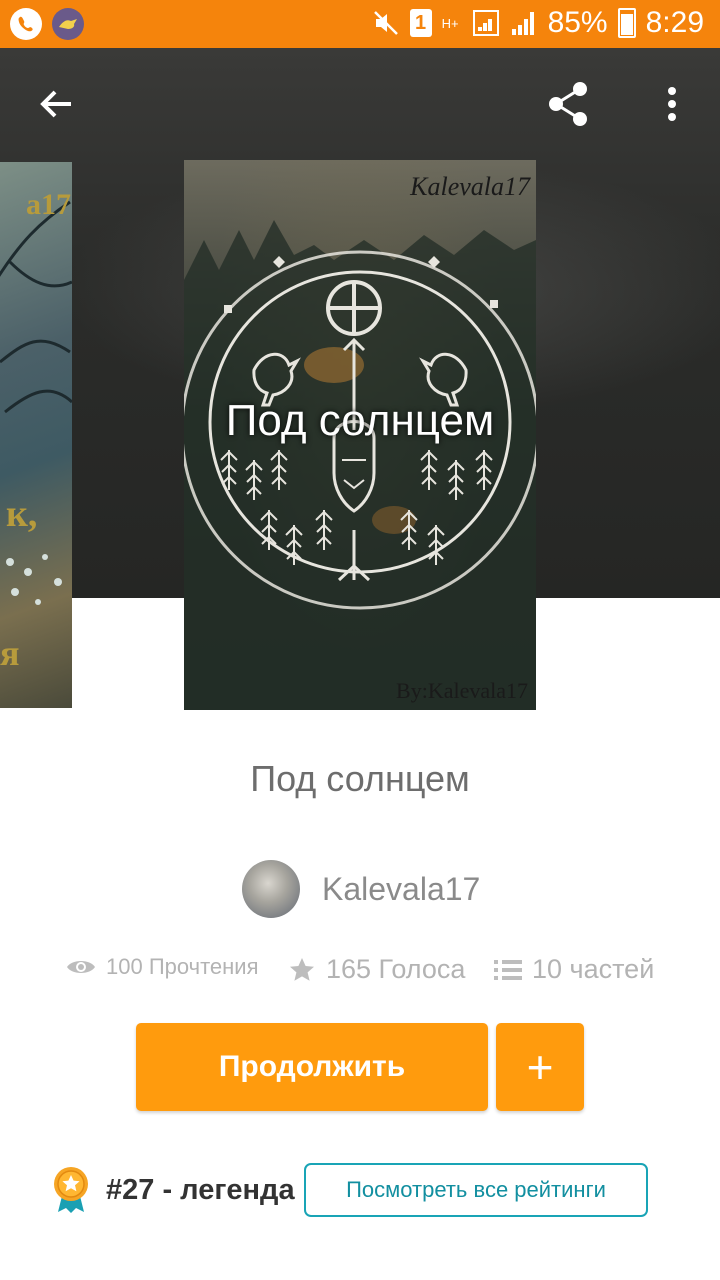  I want to click on parts-stat: 10 частей, so click(574, 969).